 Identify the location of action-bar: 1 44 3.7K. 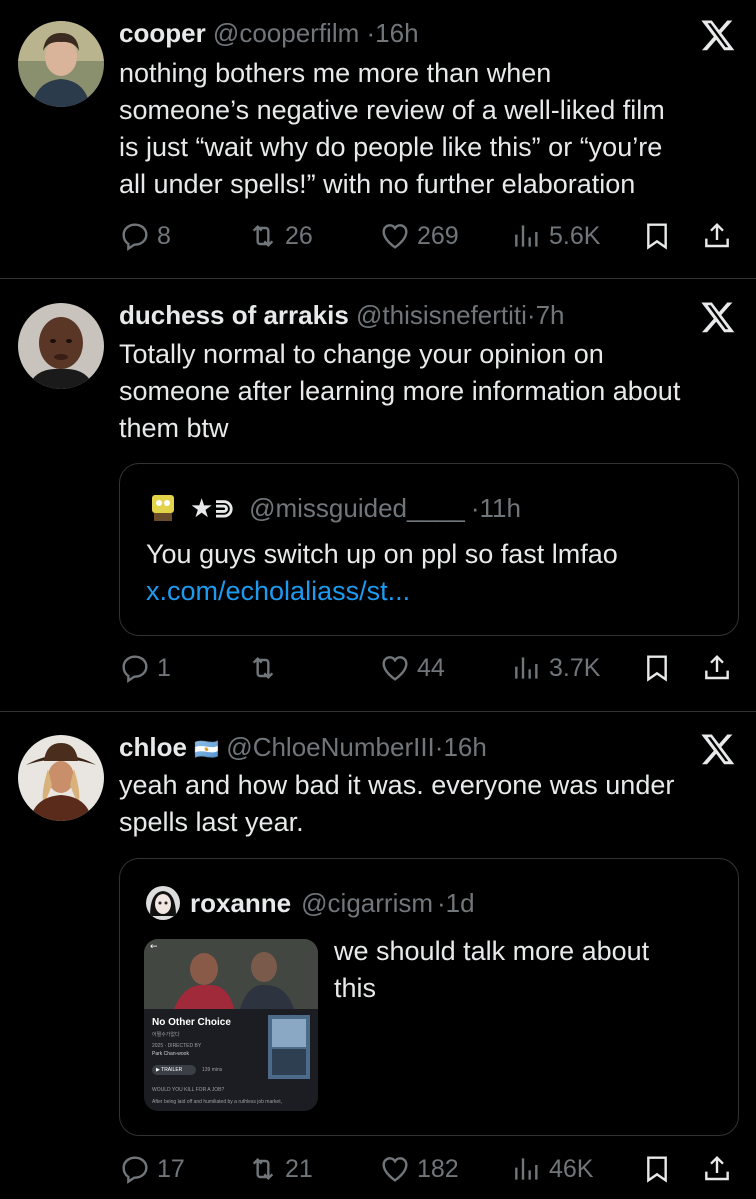
(431, 668).